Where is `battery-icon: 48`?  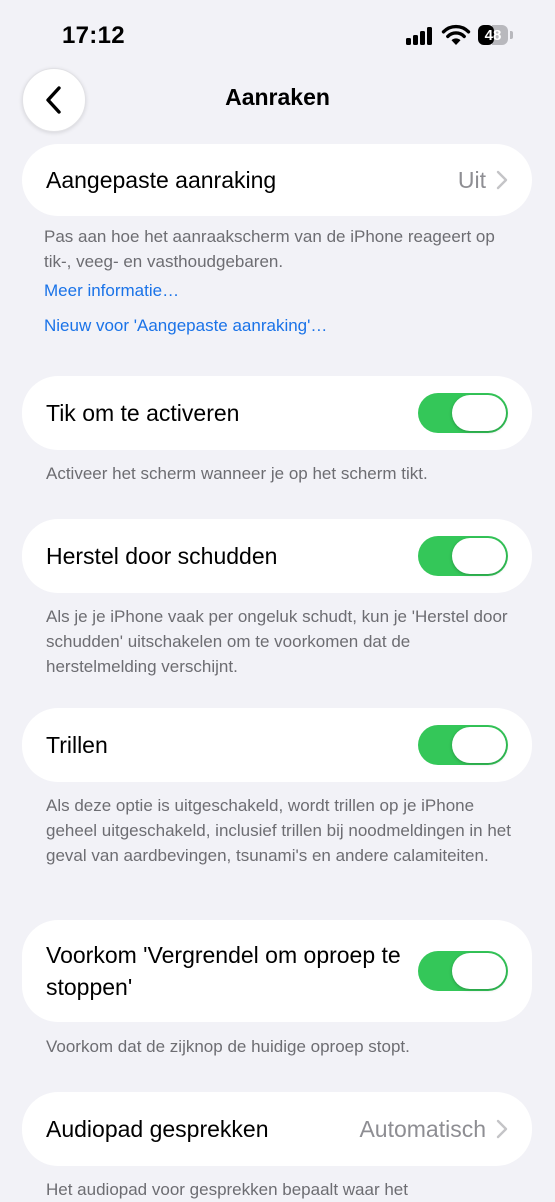 battery-icon: 48 is located at coordinates (496, 35).